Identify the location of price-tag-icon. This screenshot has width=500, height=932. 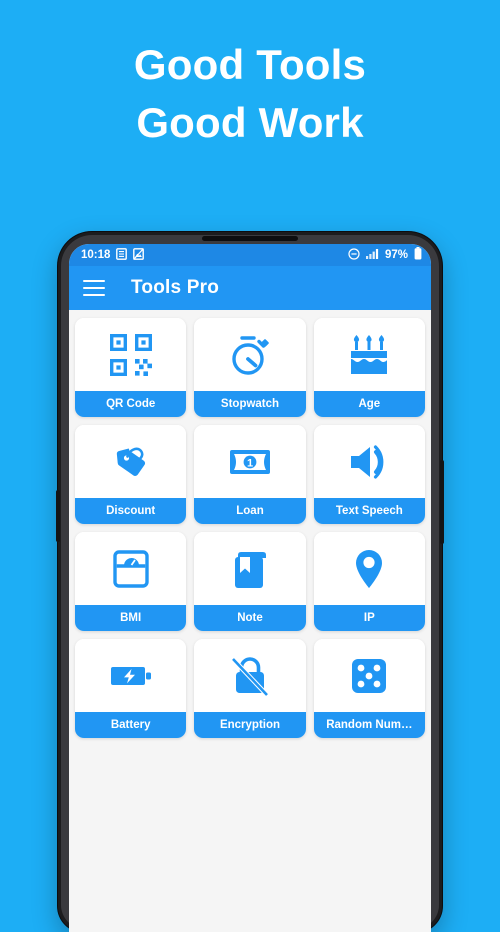
(131, 461).